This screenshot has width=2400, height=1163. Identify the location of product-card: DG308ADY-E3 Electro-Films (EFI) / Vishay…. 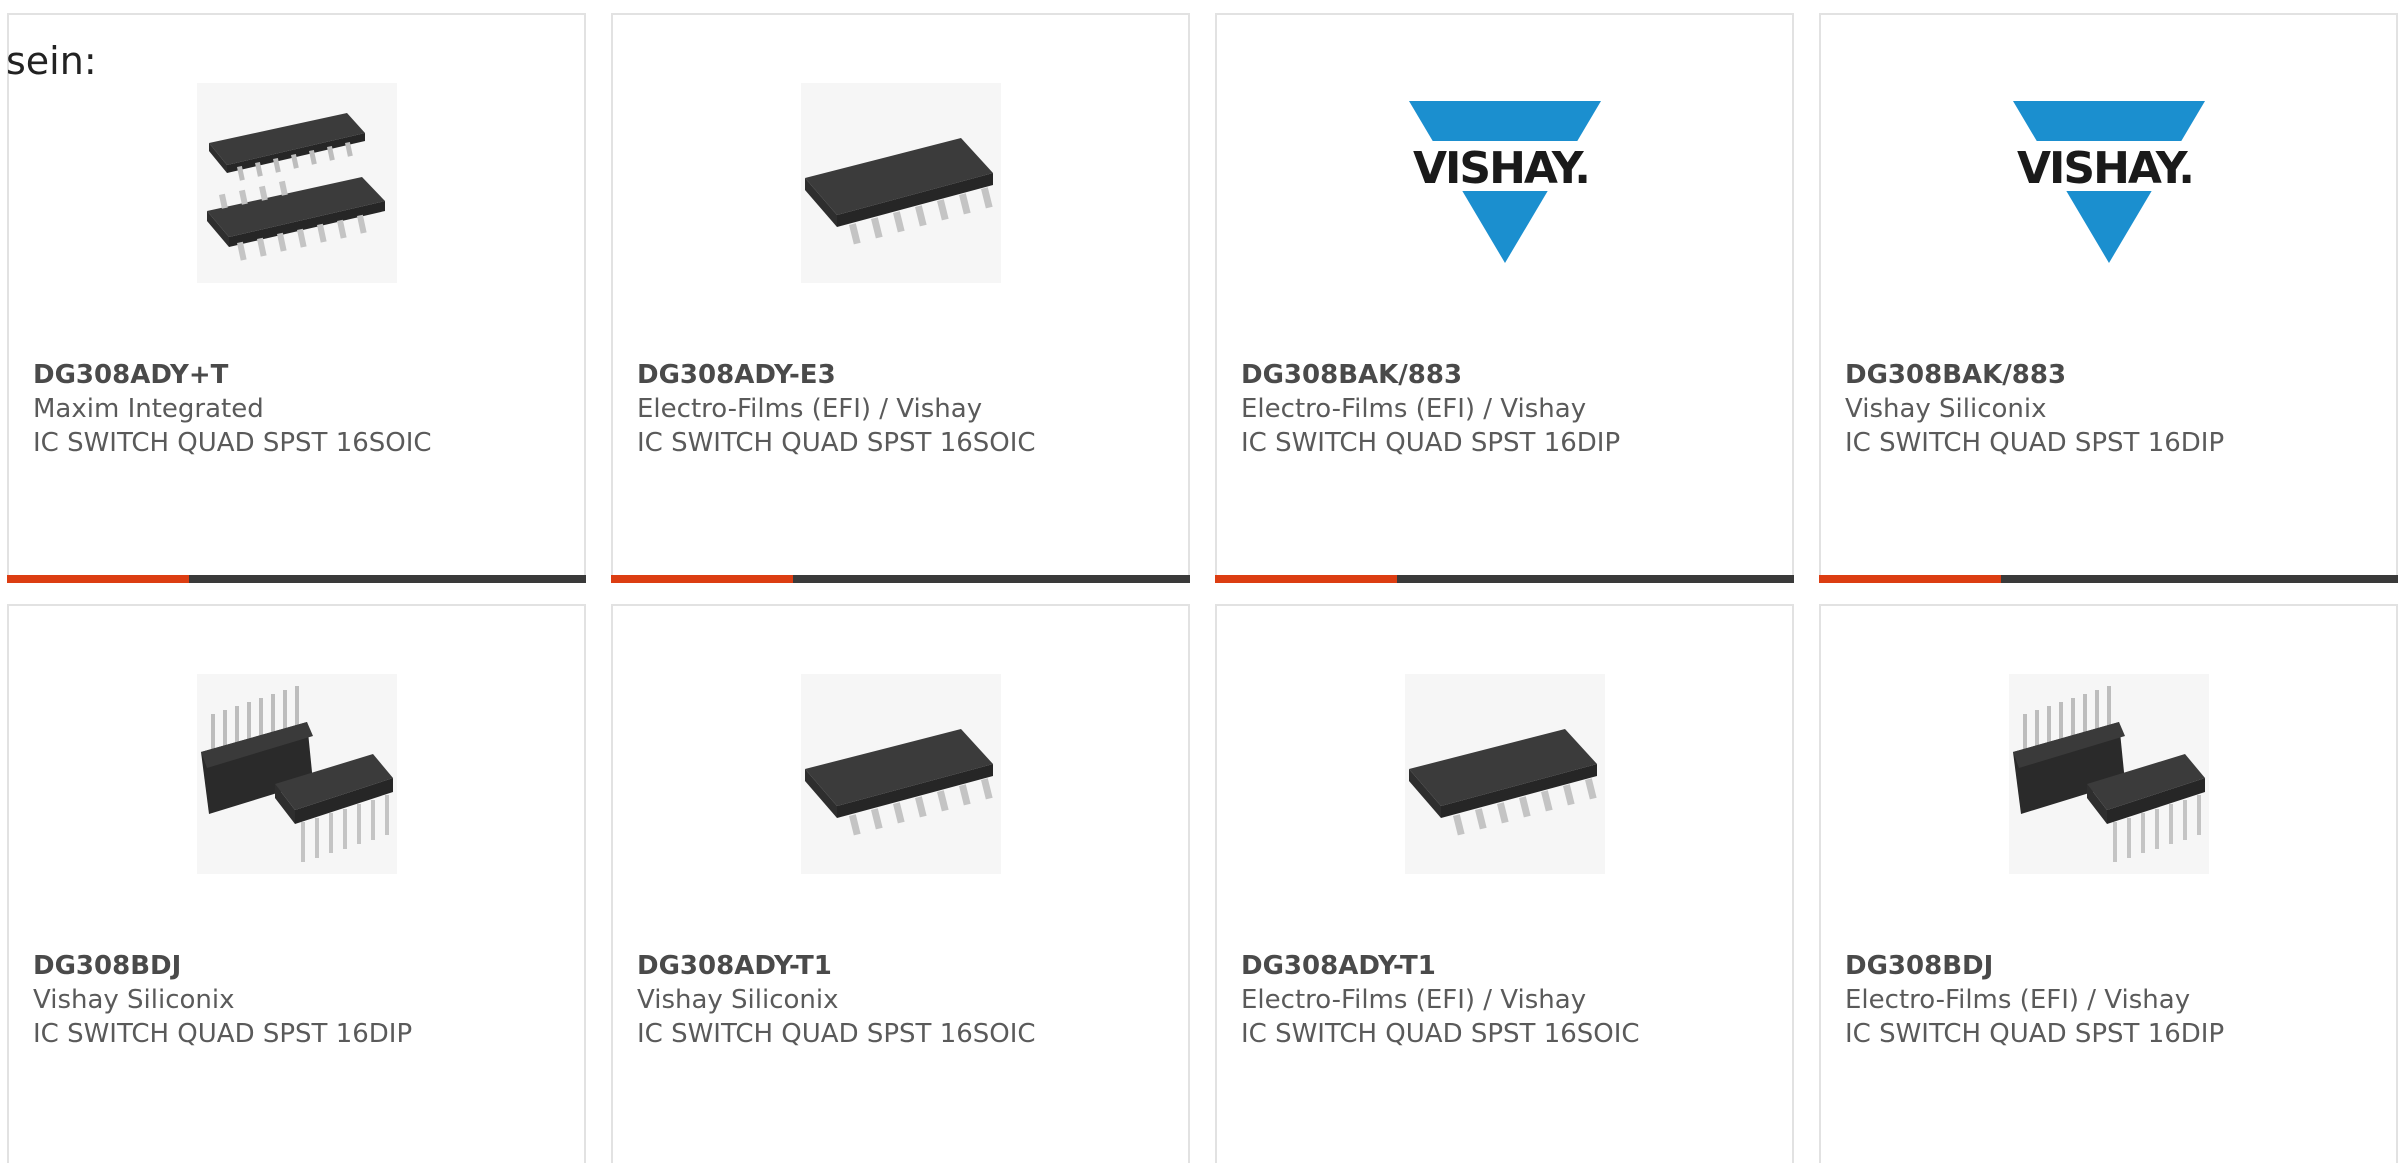
(900, 298).